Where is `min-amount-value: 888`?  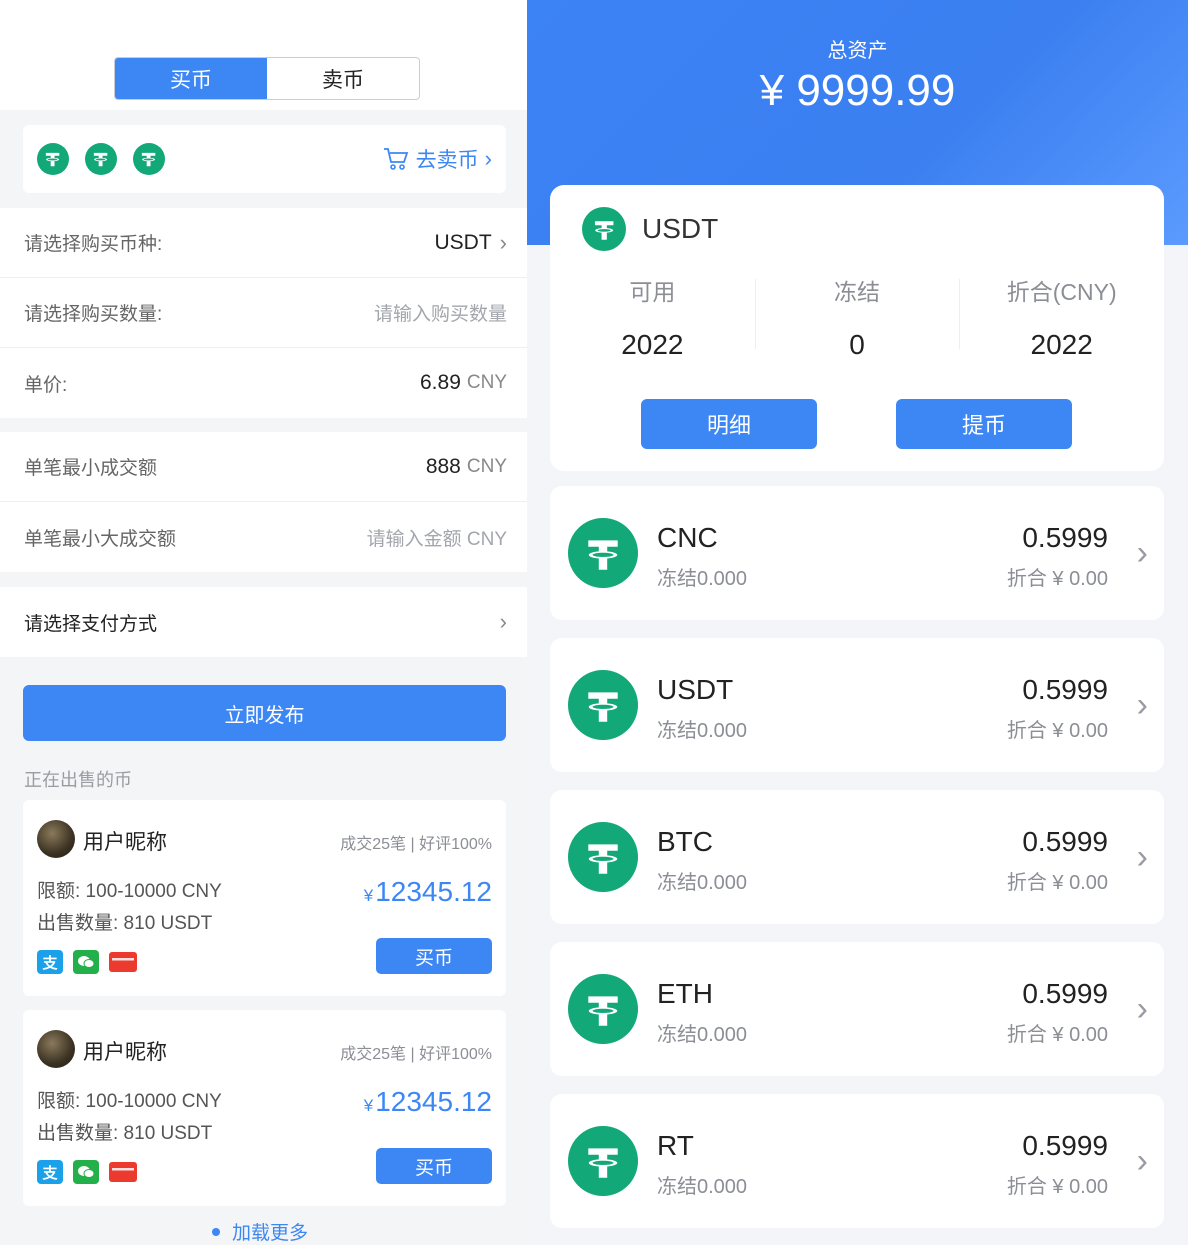 min-amount-value: 888 is located at coordinates (443, 466).